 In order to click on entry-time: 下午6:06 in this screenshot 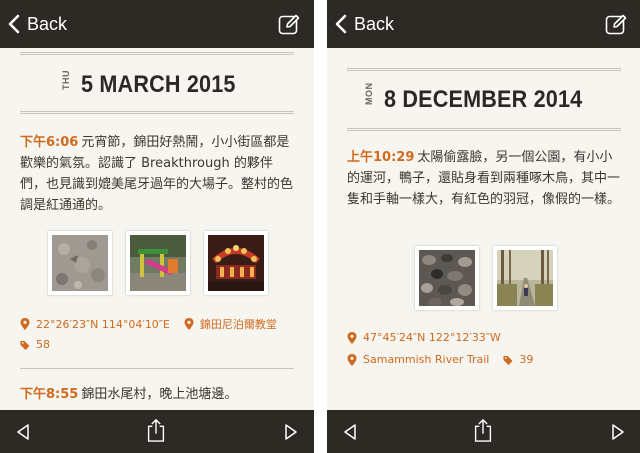, I will do `click(49, 142)`.